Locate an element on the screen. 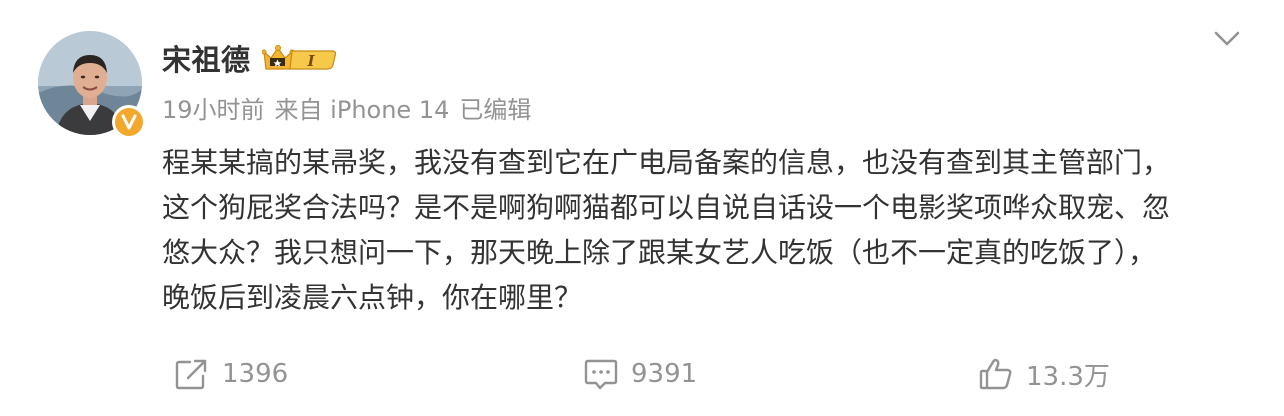 The image size is (1284, 416). edited-label: 已编辑 is located at coordinates (495, 110).